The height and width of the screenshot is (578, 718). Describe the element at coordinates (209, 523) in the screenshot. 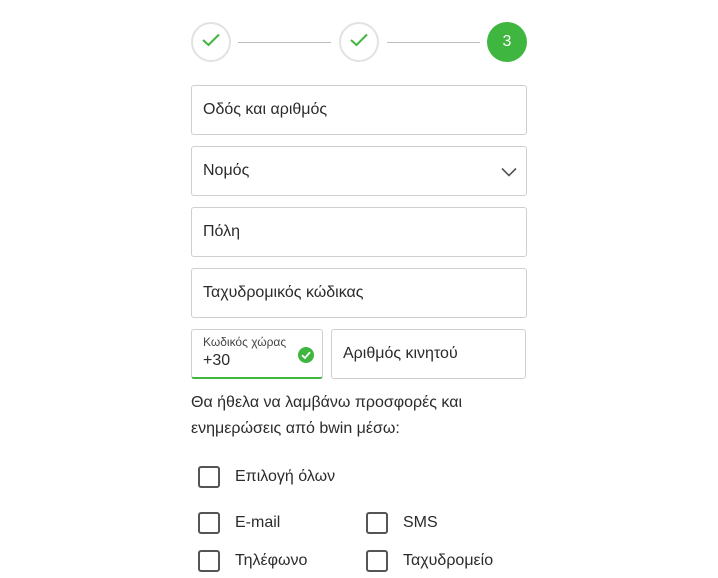

I see `email-checkbox` at that location.